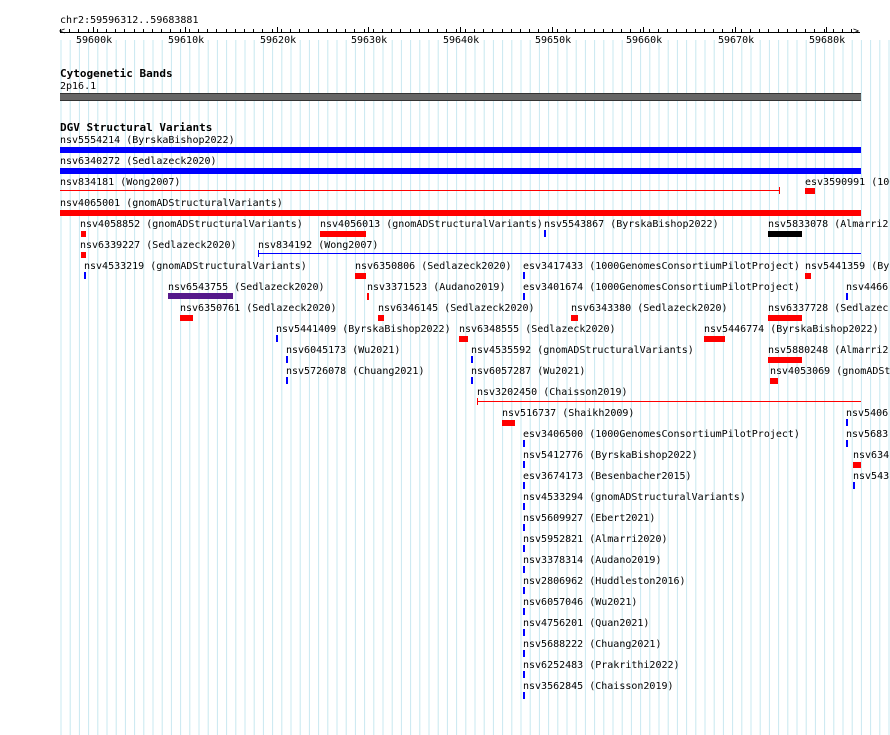 Image resolution: width=890 pixels, height=735 pixels. Describe the element at coordinates (158, 245) in the screenshot. I see `variant-label: nsv6339227 (Sedlazeck2020)` at that location.